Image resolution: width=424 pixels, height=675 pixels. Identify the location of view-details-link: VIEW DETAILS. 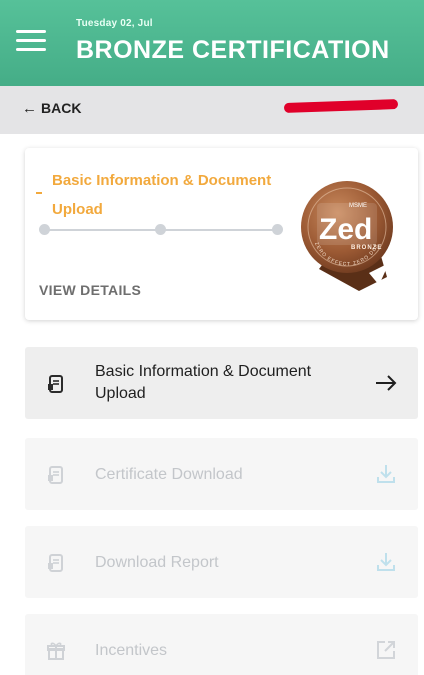
(90, 290).